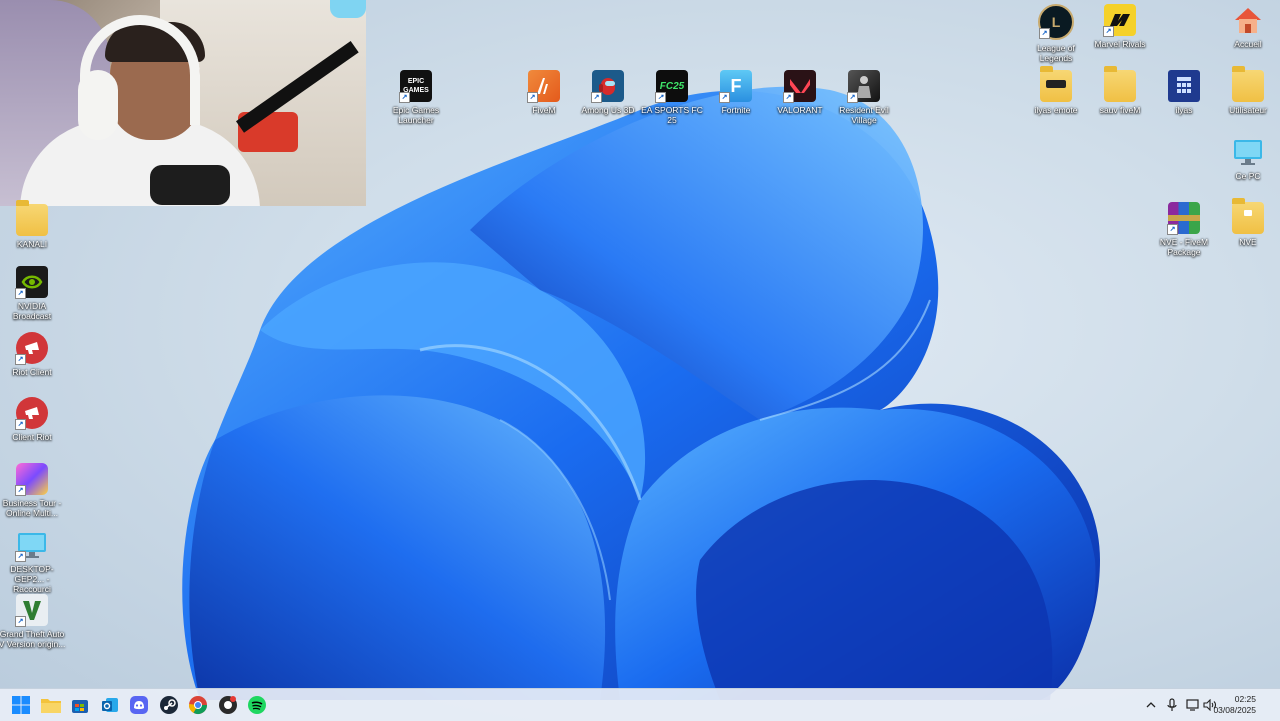 The width and height of the screenshot is (1280, 721). I want to click on monitor-icon, so click(1248, 152).